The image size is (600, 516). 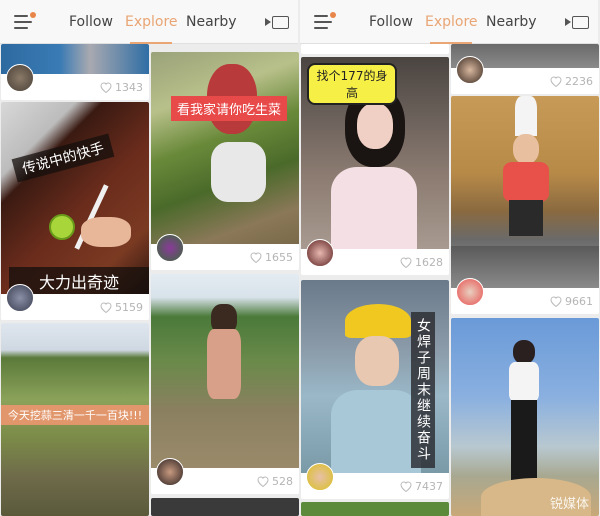 I want to click on feed-card: 锐媒体, so click(x=525, y=417).